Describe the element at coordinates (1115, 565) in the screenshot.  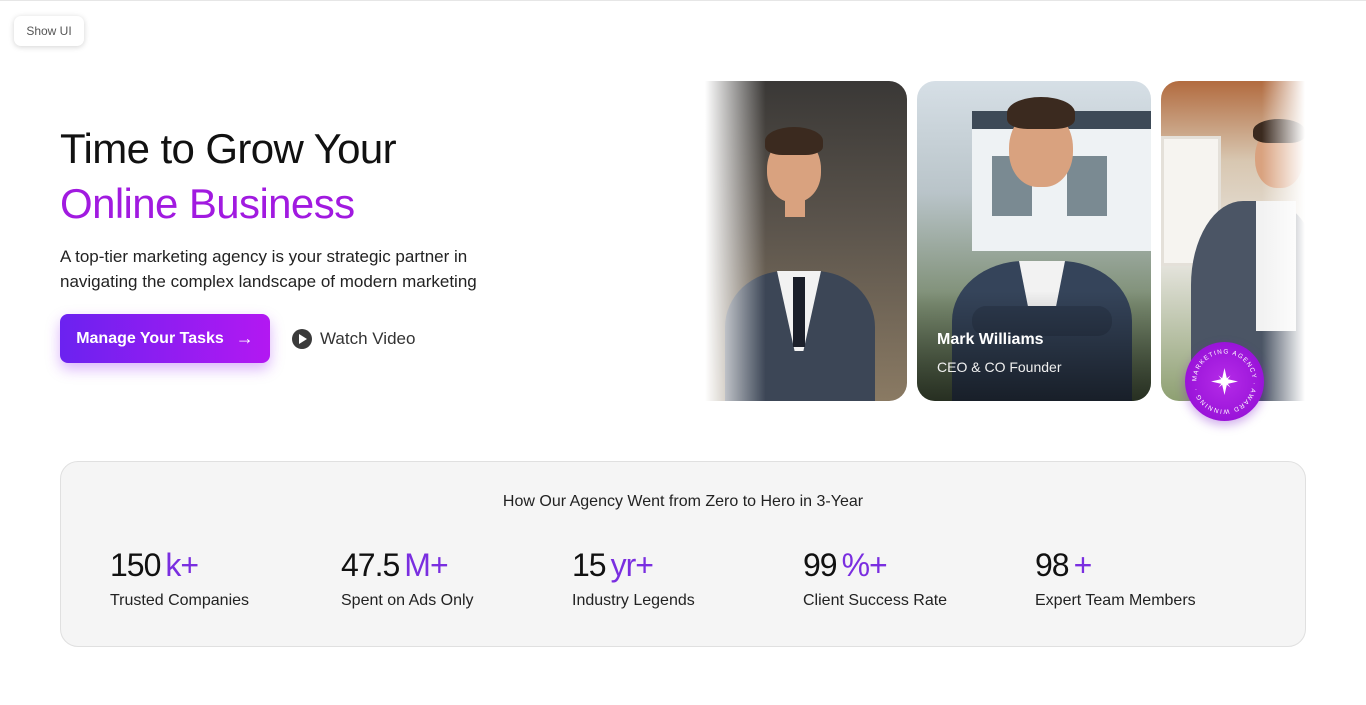
I see `stat-value: 98 +` at that location.